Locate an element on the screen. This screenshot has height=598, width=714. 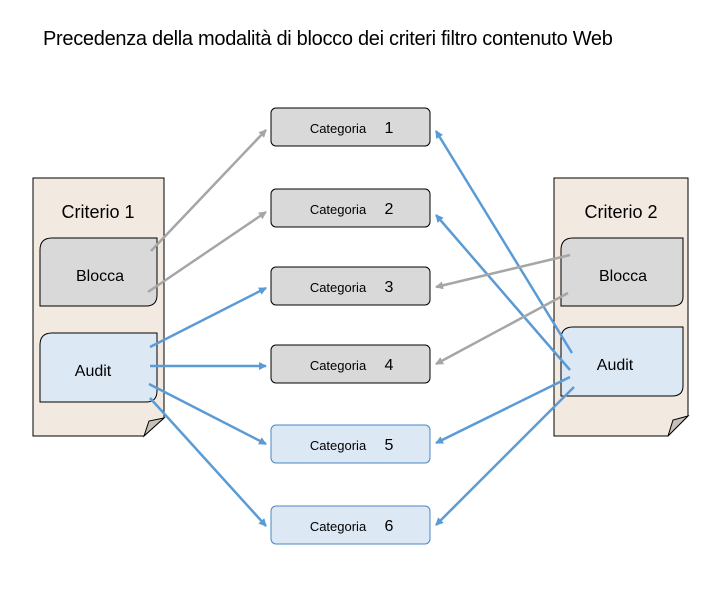
category-4-box: Categoria 4 is located at coordinates (350, 364).